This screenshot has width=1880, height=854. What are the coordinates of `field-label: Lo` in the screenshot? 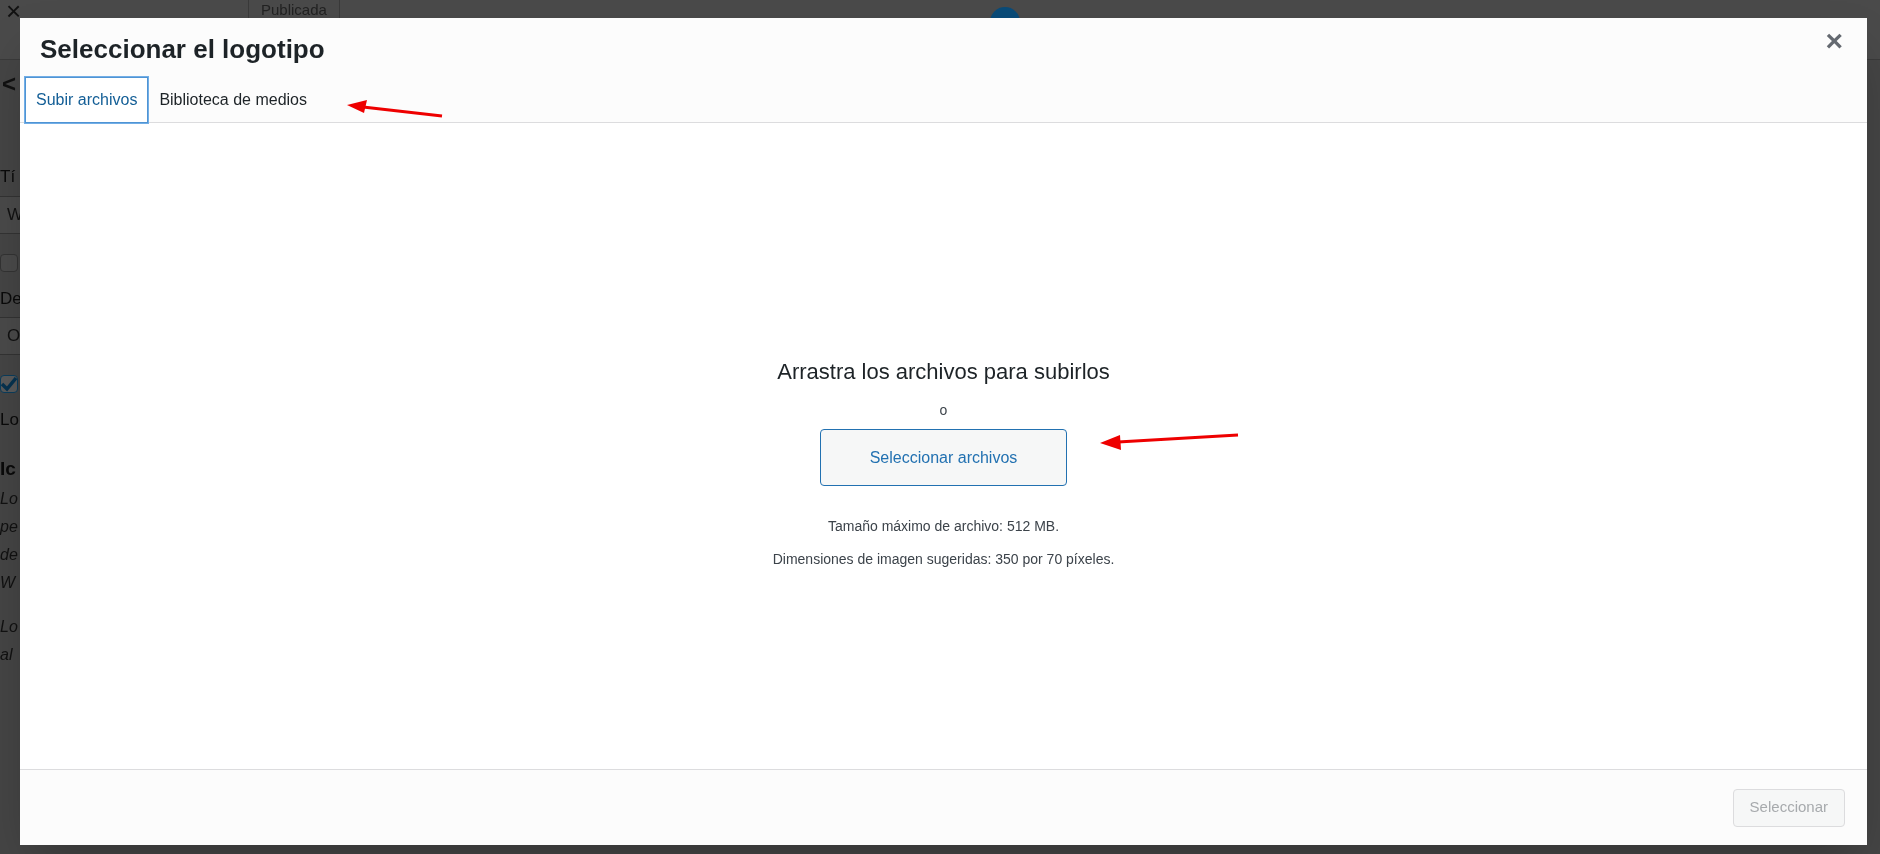 It's located at (9, 420).